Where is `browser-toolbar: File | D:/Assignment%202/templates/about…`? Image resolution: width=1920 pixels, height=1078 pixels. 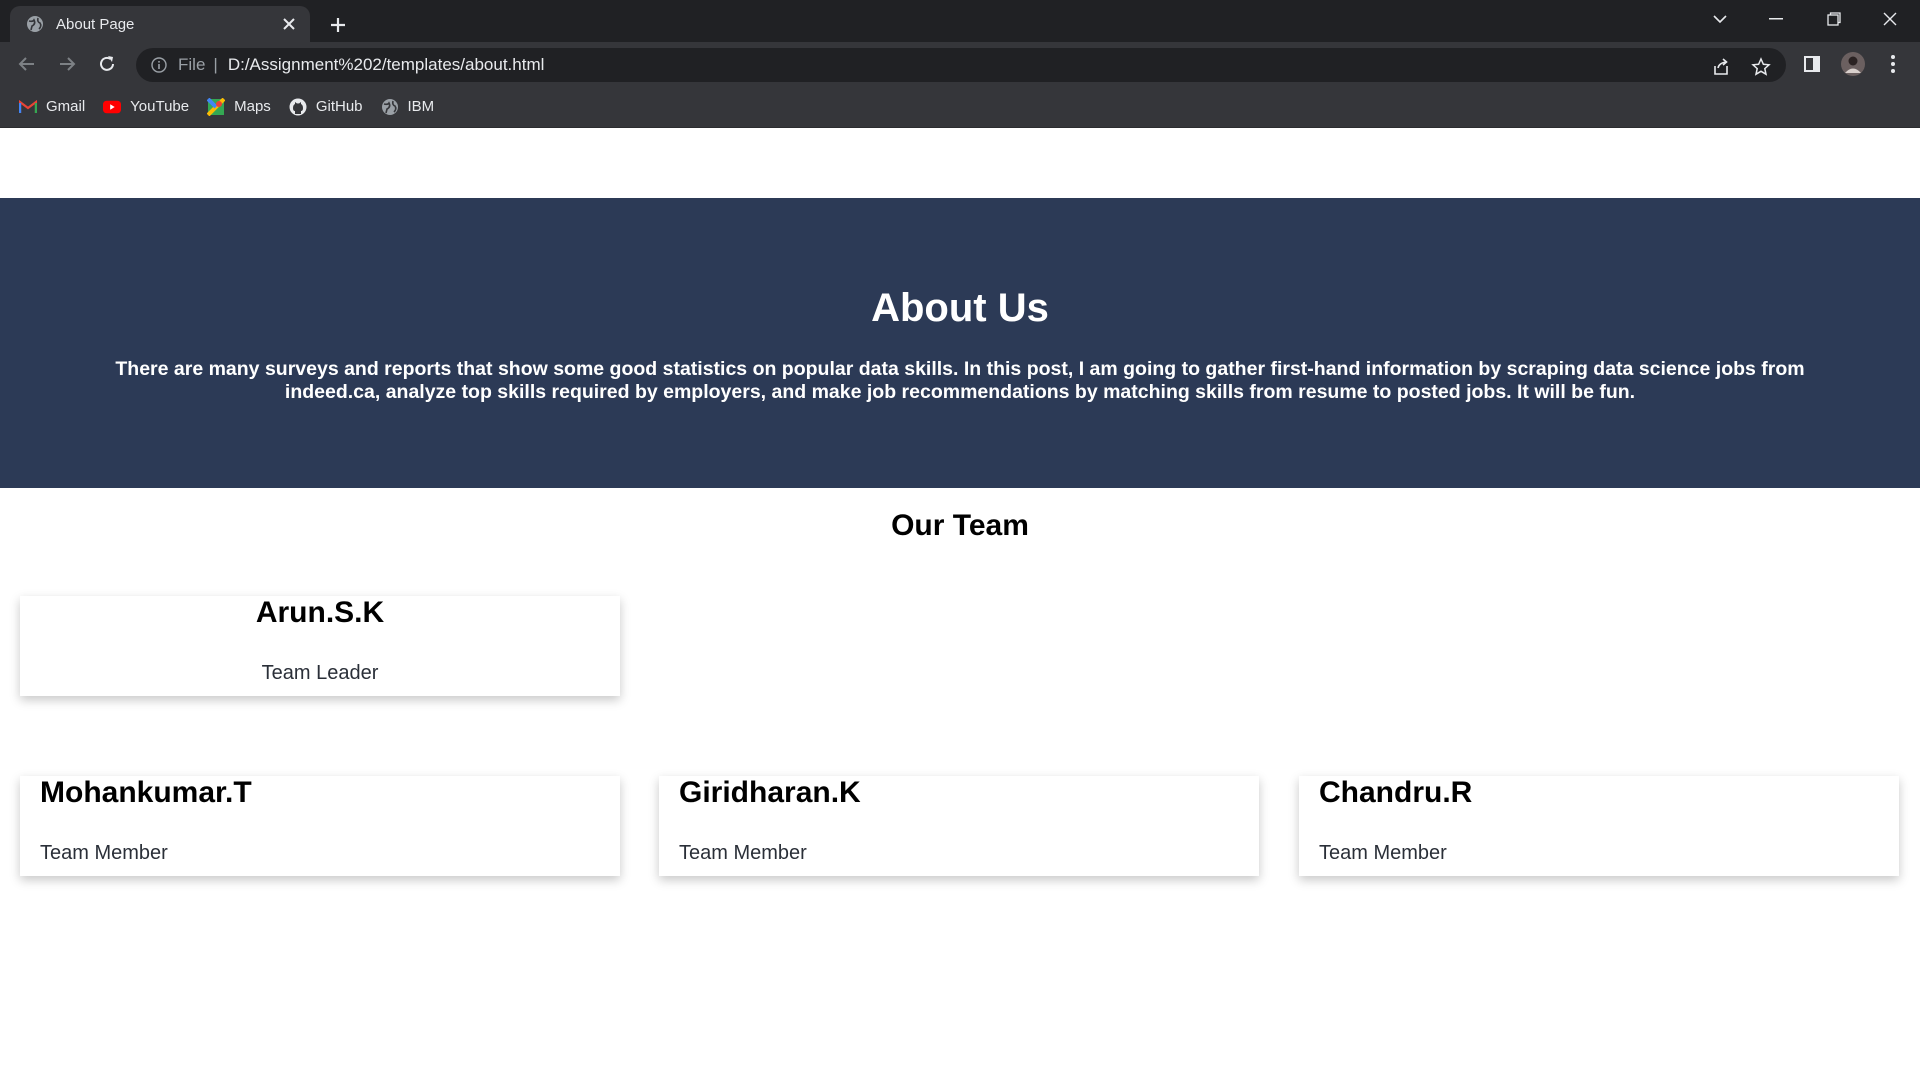 browser-toolbar: File | D:/Assignment%202/templates/about… is located at coordinates (960, 64).